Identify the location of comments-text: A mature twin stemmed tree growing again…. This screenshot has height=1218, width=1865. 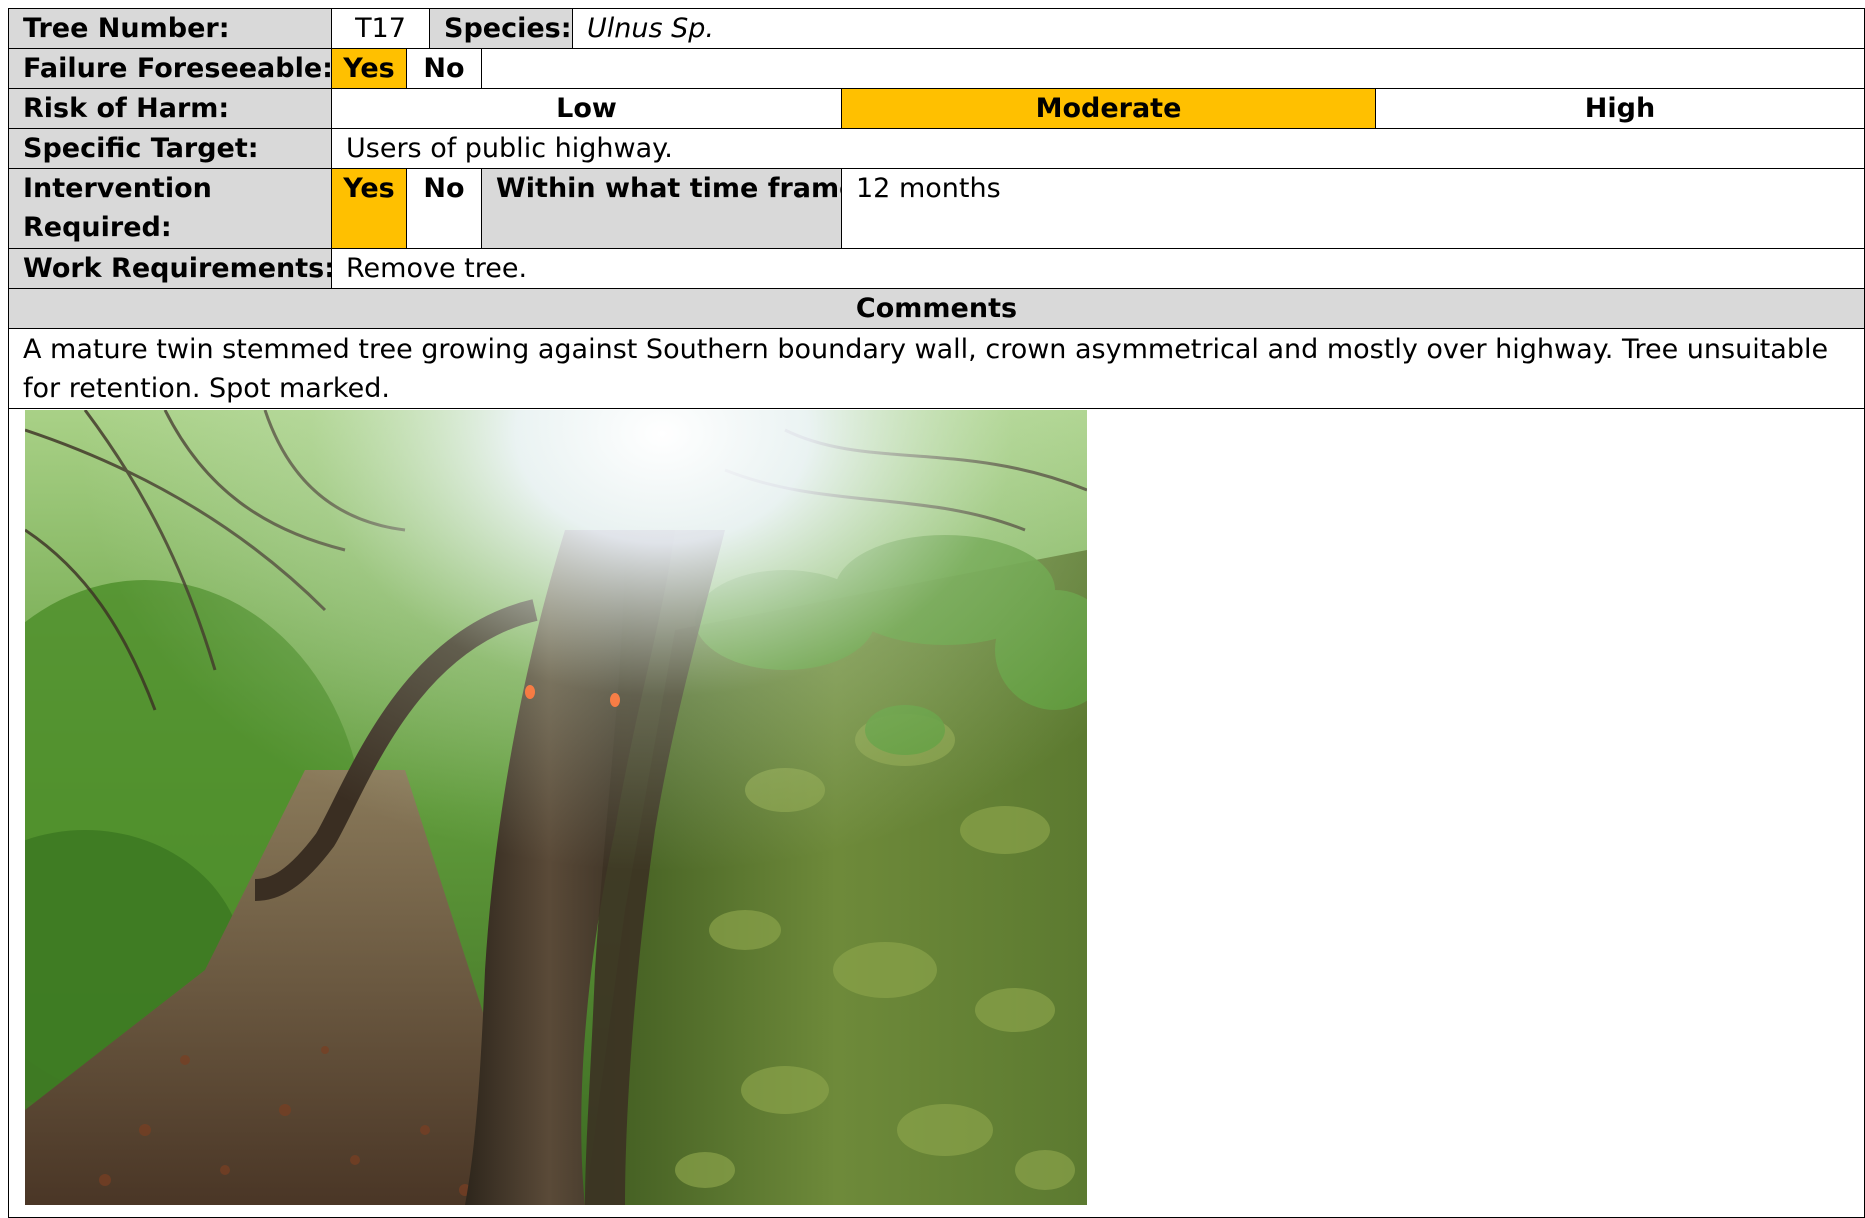
(936, 368).